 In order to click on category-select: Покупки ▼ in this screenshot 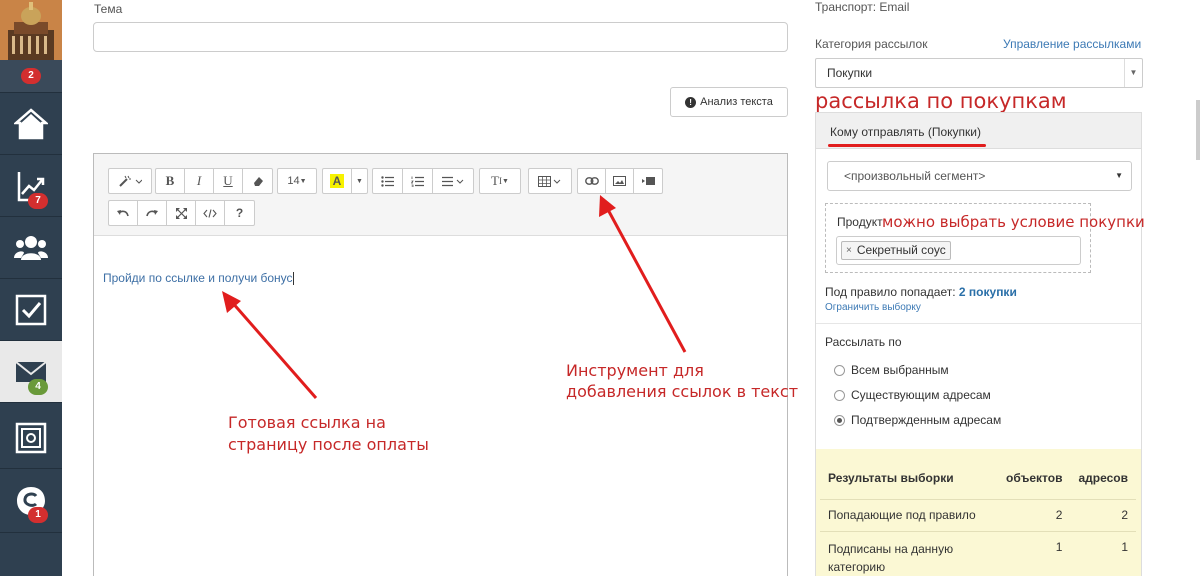, I will do `click(979, 73)`.